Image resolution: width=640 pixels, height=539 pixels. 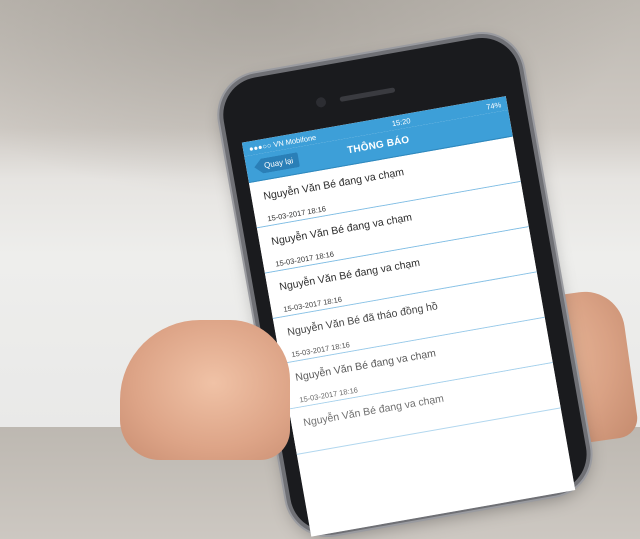 I want to click on front-camera, so click(x=321, y=102).